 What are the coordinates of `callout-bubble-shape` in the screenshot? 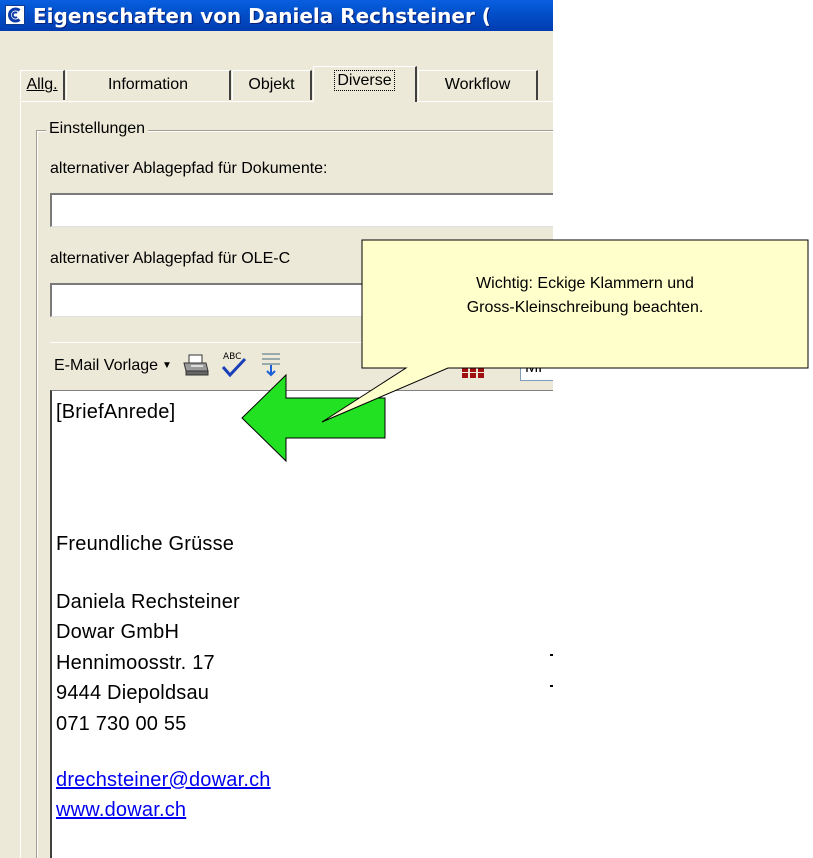 It's located at (565, 331).